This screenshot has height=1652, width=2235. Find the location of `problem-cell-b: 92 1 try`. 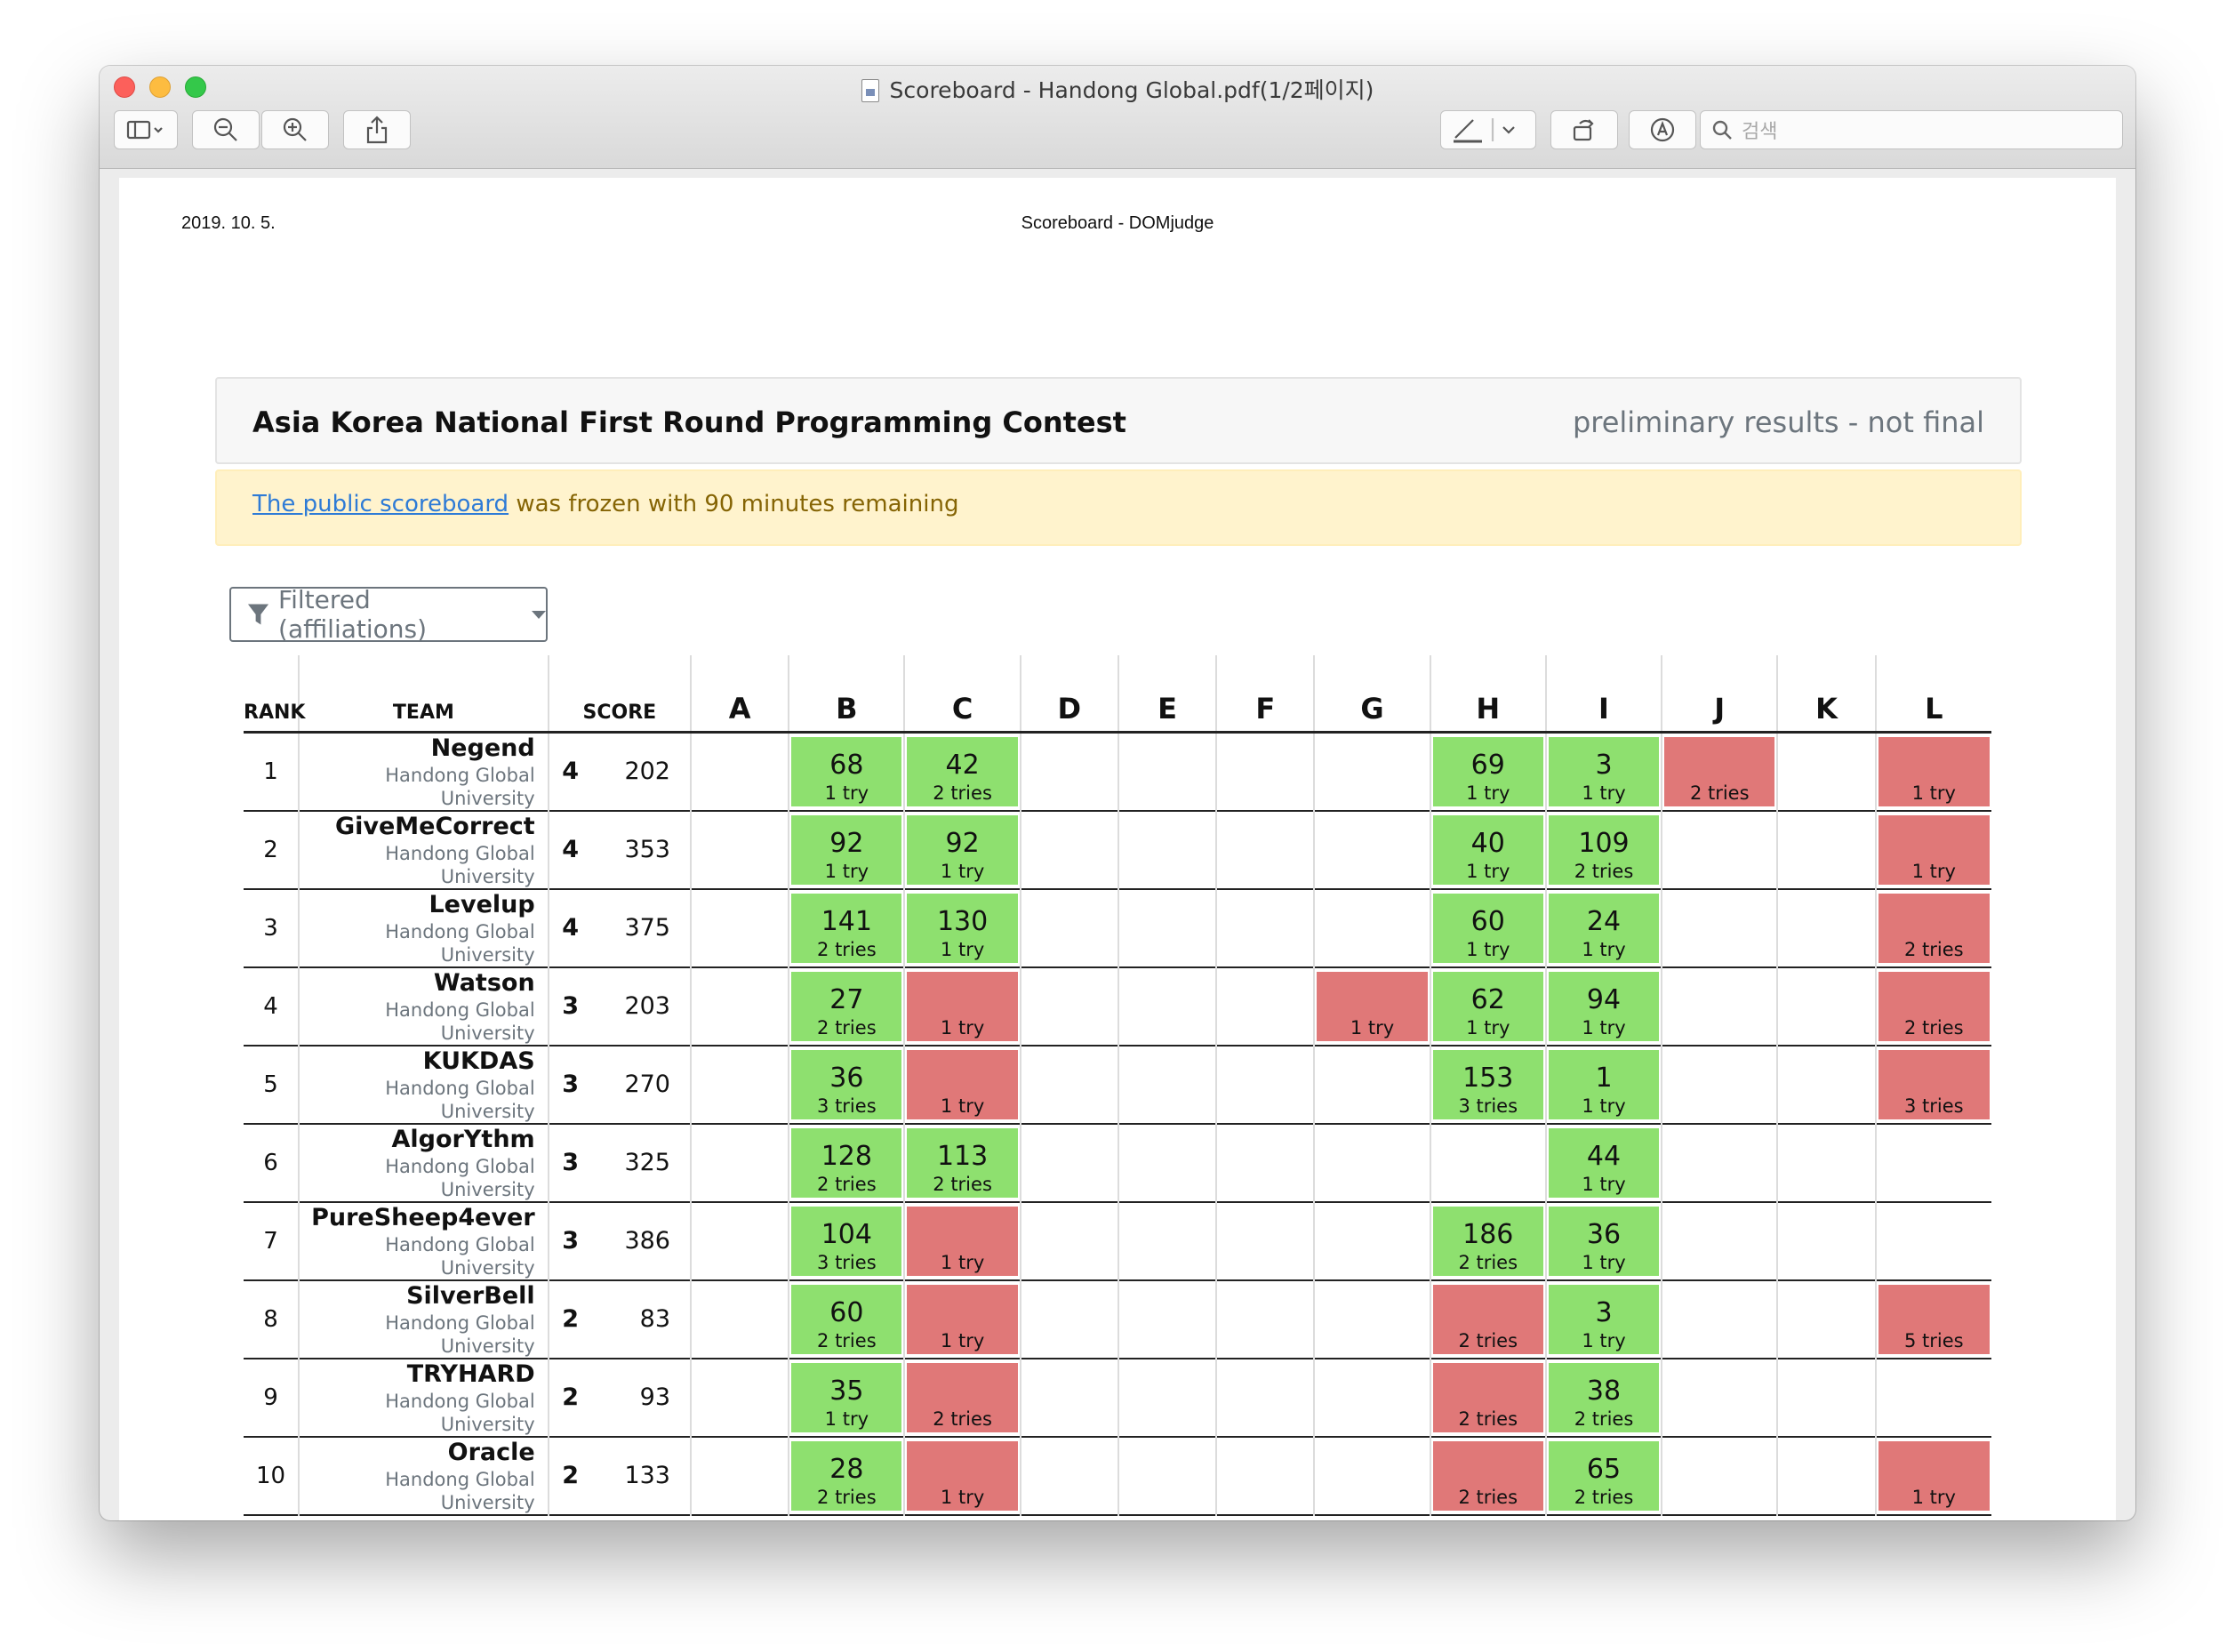

problem-cell-b: 92 1 try is located at coordinates (846, 850).